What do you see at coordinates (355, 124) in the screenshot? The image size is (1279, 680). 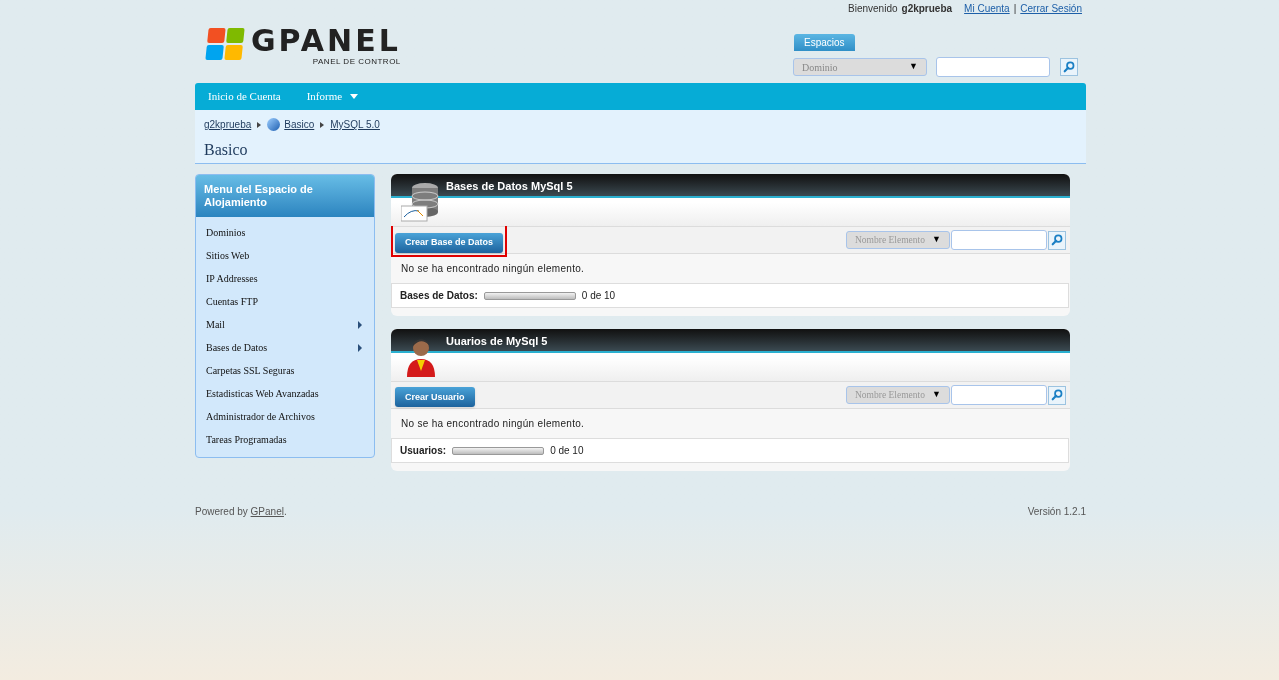 I see `breadcrumb-link: MySQL 5.0` at bounding box center [355, 124].